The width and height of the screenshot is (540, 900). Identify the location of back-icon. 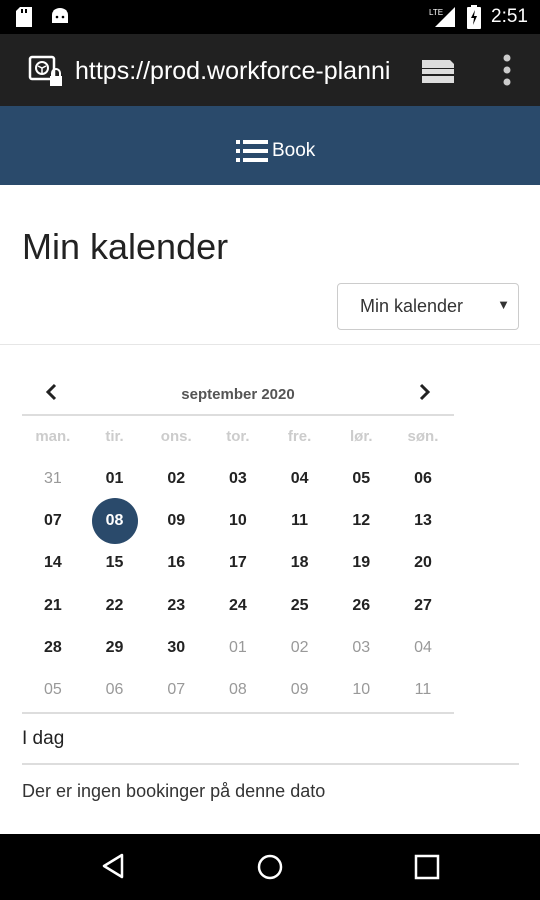
(113, 866).